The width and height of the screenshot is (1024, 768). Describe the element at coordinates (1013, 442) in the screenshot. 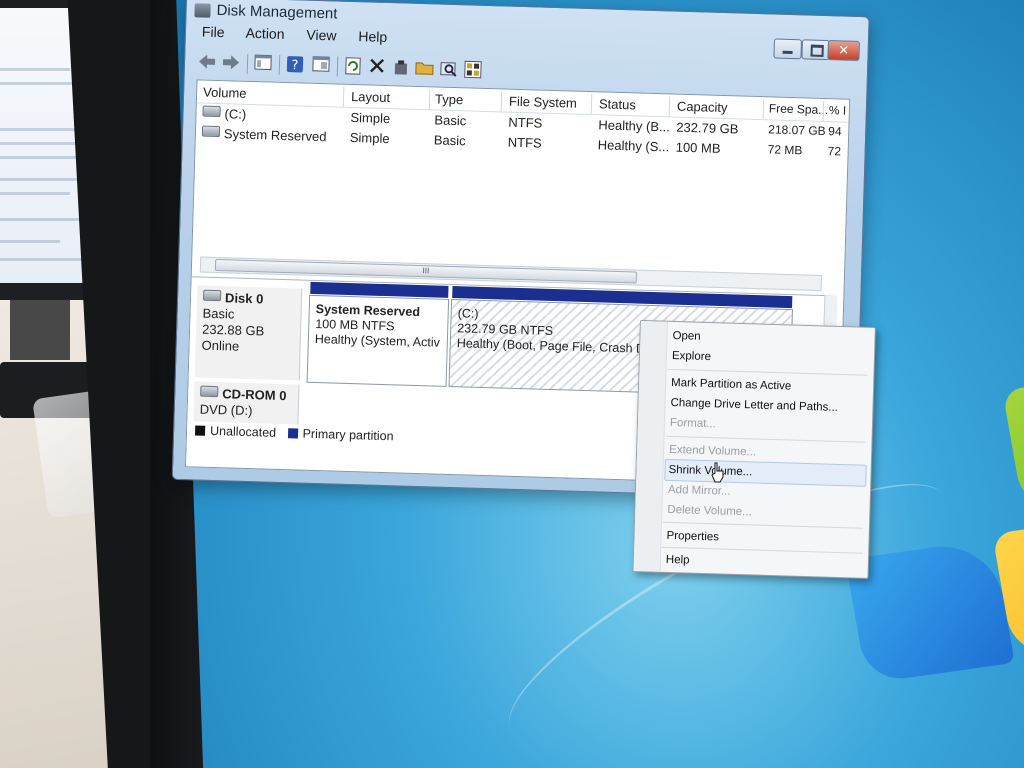

I see `logo-green-pane` at that location.